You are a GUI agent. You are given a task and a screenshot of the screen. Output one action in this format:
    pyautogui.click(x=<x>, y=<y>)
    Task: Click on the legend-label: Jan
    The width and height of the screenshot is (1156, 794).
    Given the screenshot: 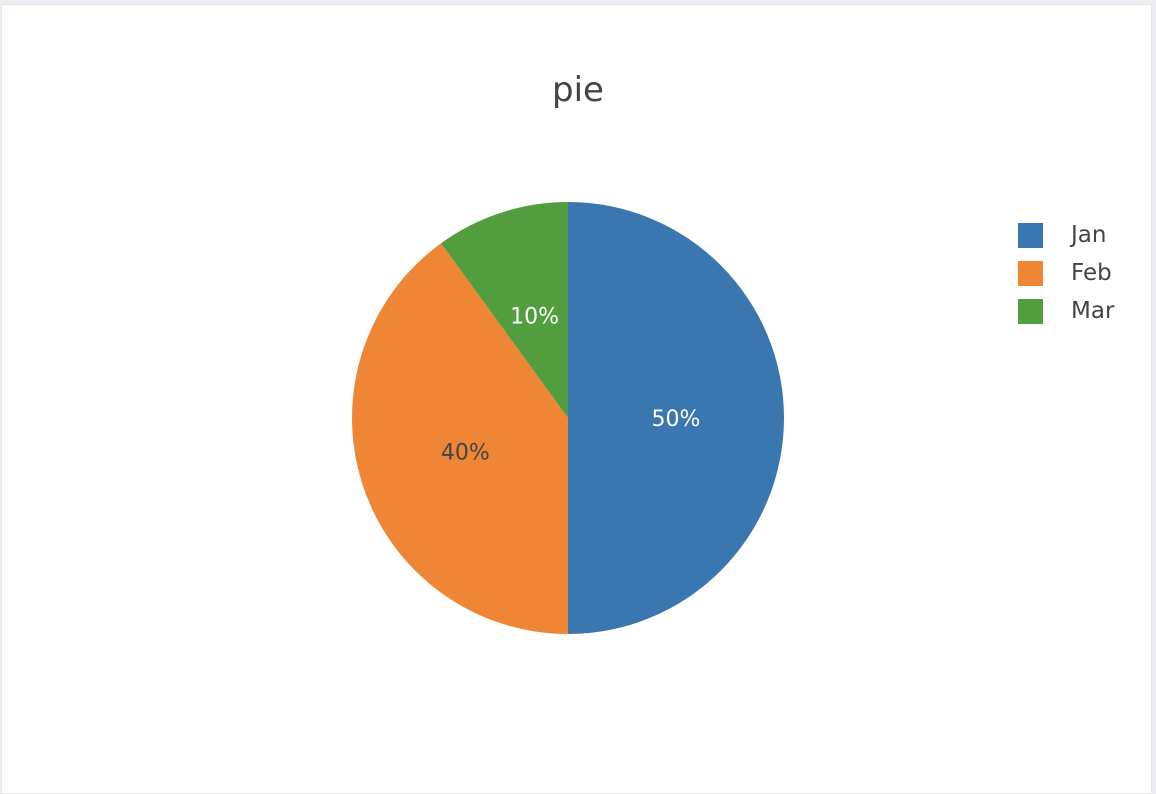 What is the action you would take?
    pyautogui.click(x=1089, y=235)
    